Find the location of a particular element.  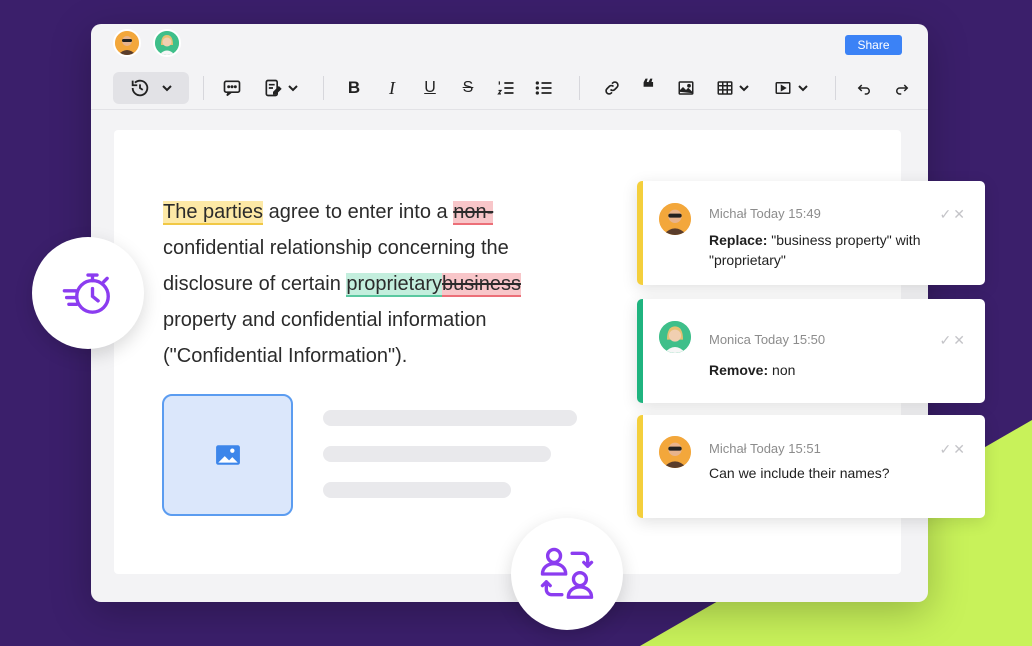

commented-text: The parties is located at coordinates (213, 213).